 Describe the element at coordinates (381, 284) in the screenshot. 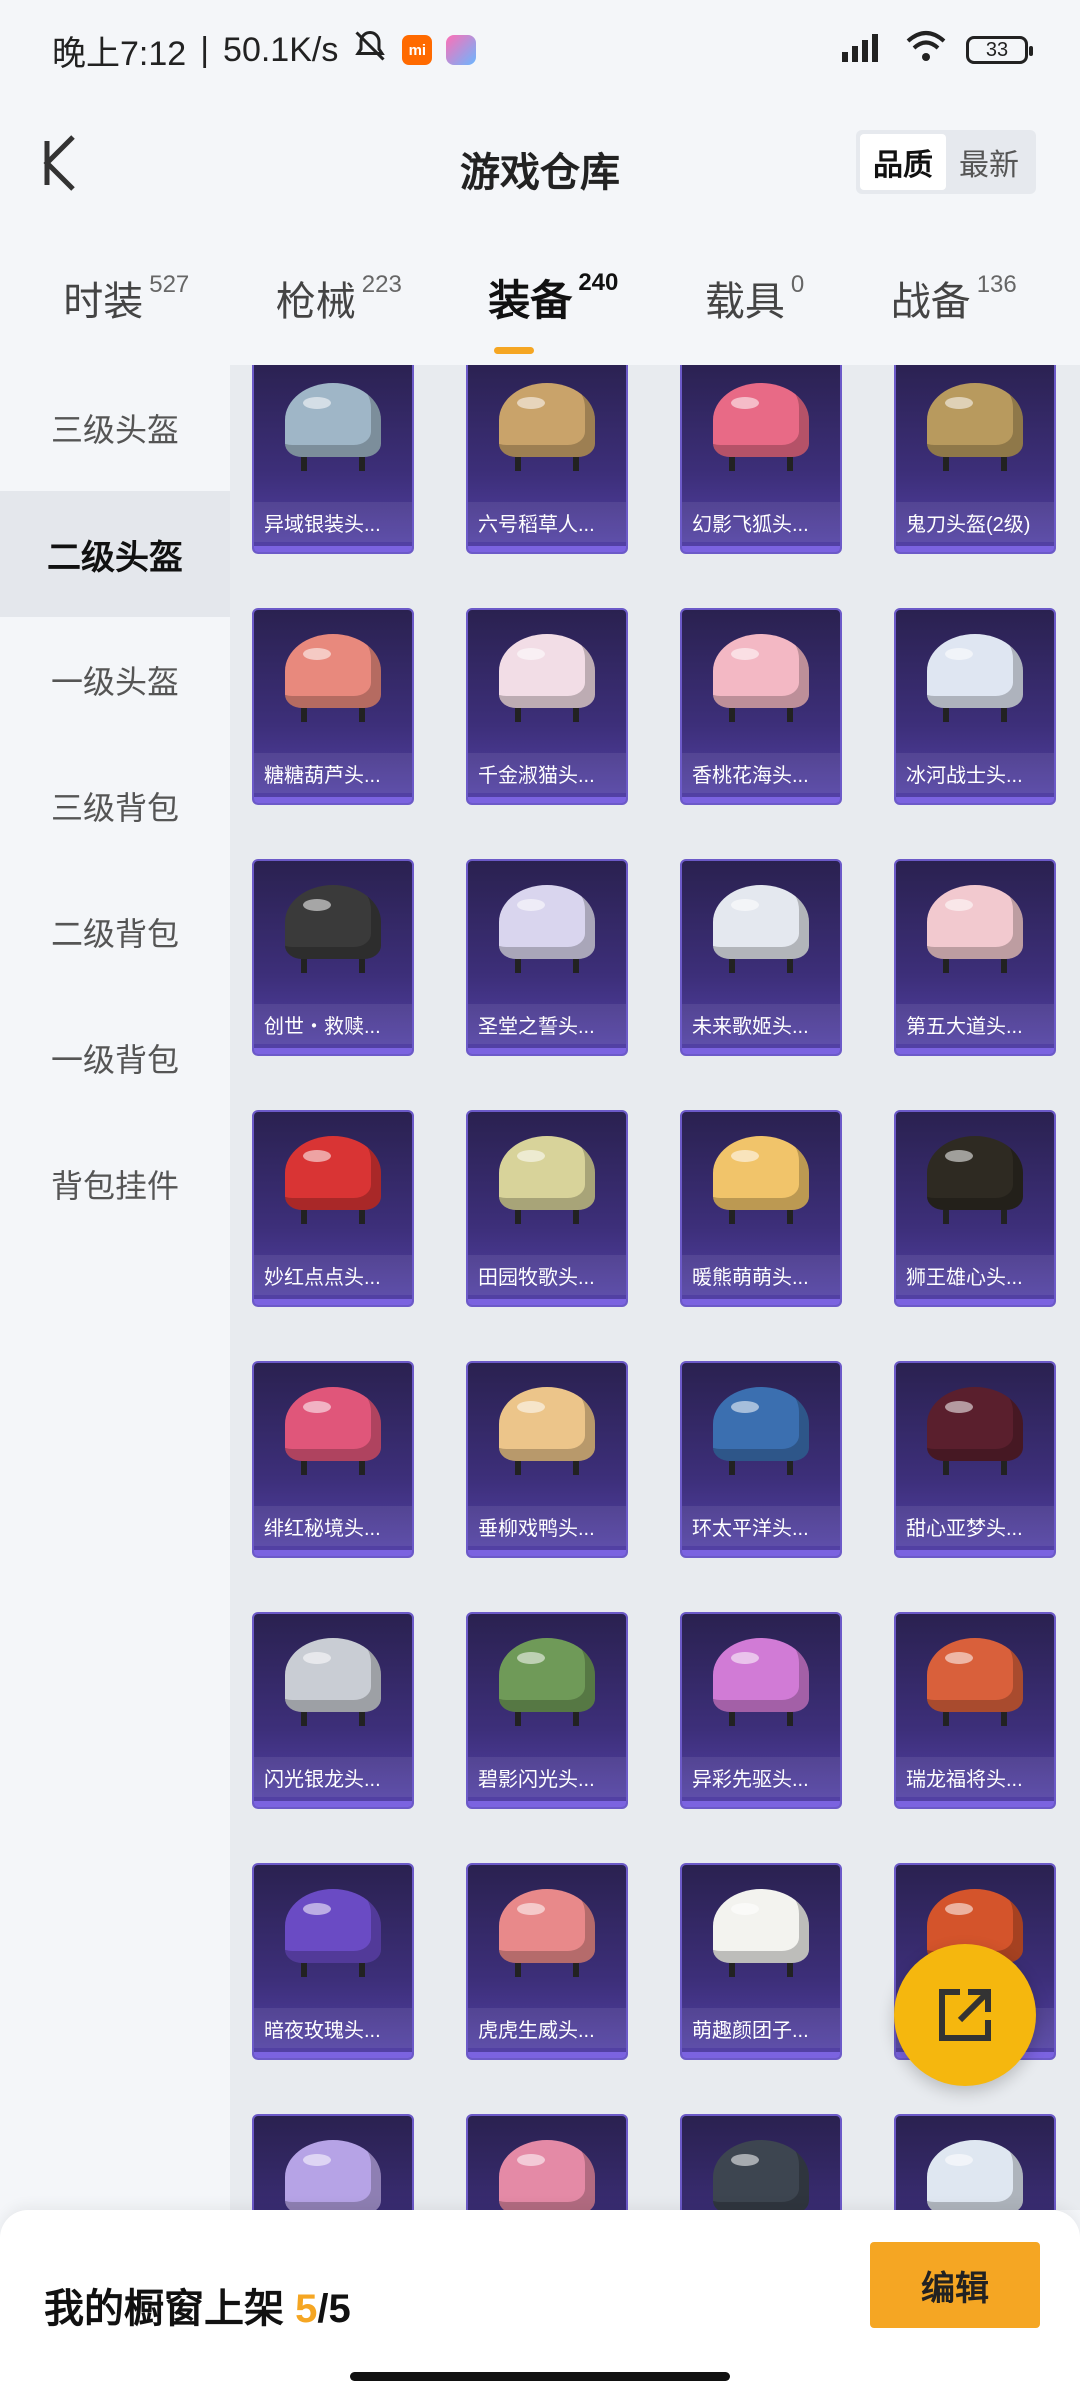

I see `tab-count: 223` at that location.